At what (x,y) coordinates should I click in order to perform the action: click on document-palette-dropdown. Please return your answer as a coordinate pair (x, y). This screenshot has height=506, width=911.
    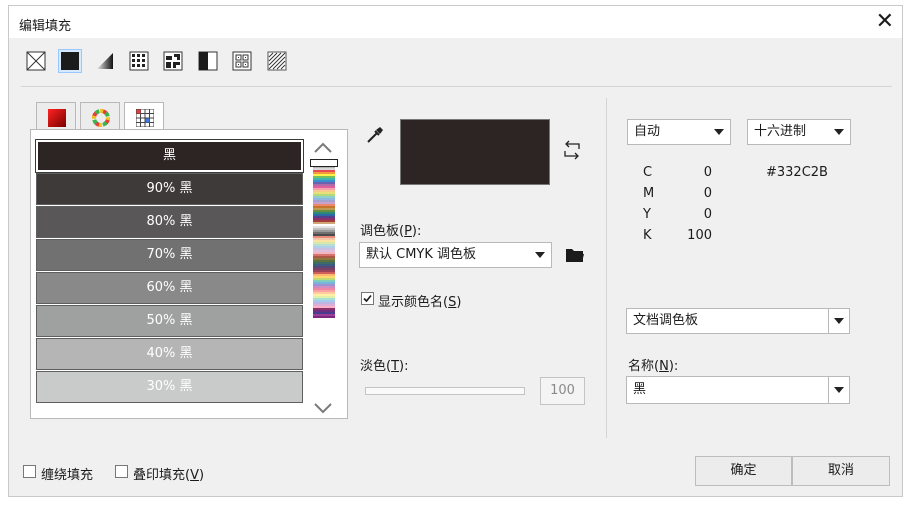
    Looking at the image, I should click on (838, 321).